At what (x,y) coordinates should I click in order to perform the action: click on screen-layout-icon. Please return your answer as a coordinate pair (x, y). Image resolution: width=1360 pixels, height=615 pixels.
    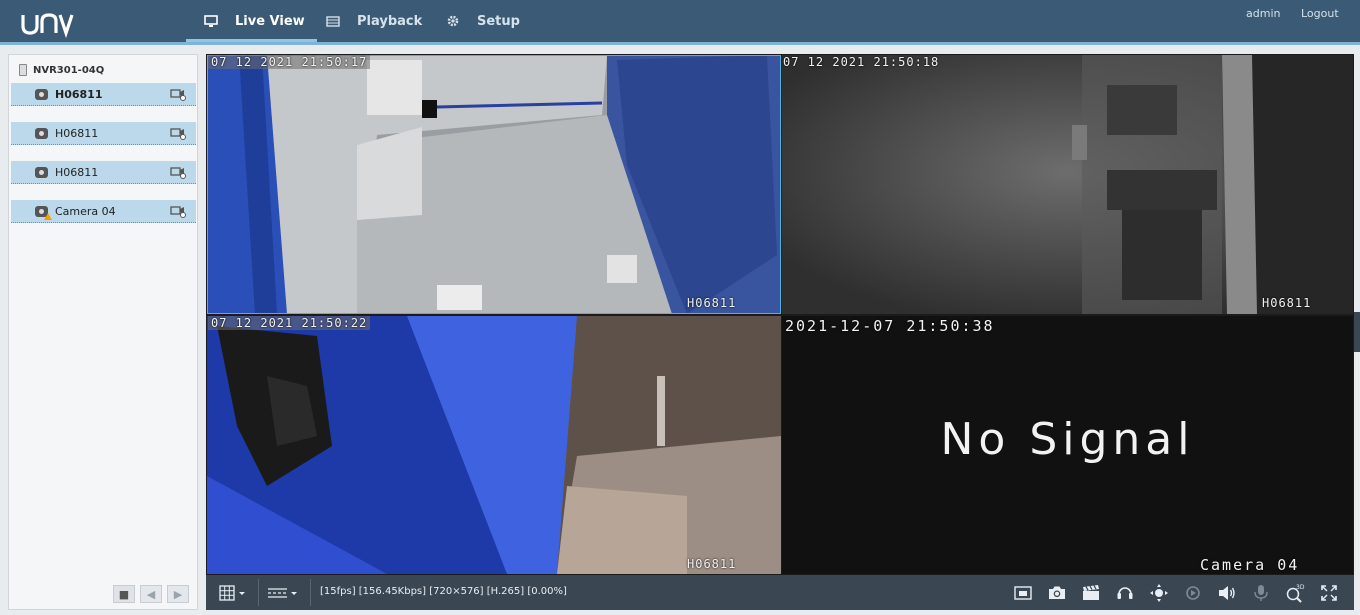
    Looking at the image, I should click on (232, 592).